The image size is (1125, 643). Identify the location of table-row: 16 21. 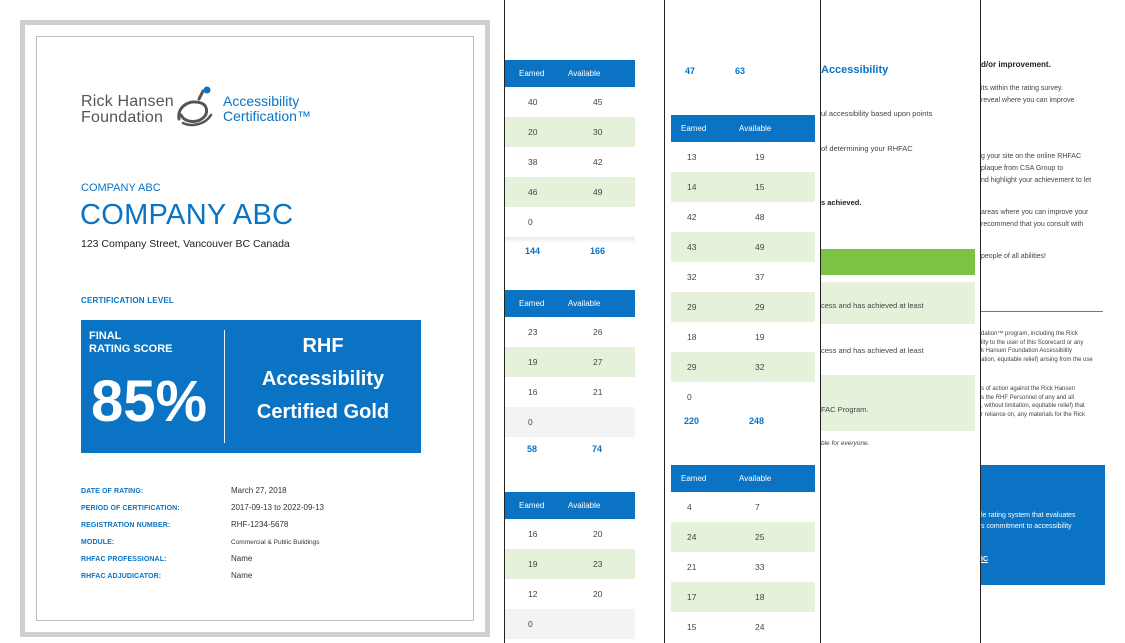
(570, 392).